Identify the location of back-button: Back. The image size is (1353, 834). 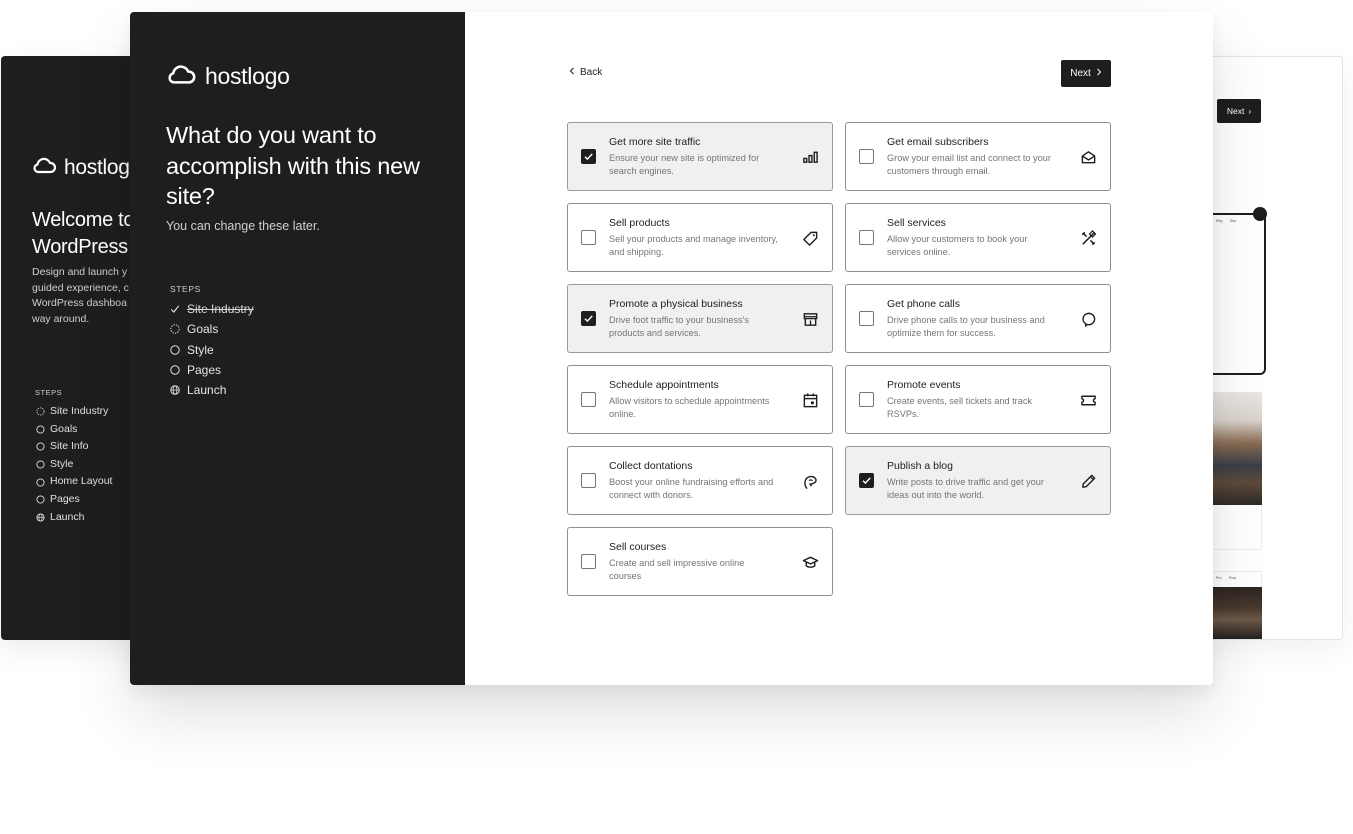
(585, 72).